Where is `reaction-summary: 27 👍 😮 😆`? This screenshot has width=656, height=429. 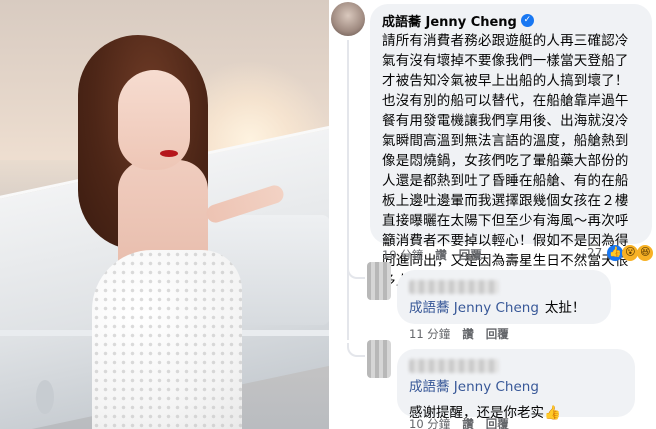 reaction-summary: 27 👍 😮 😆 is located at coordinates (620, 253).